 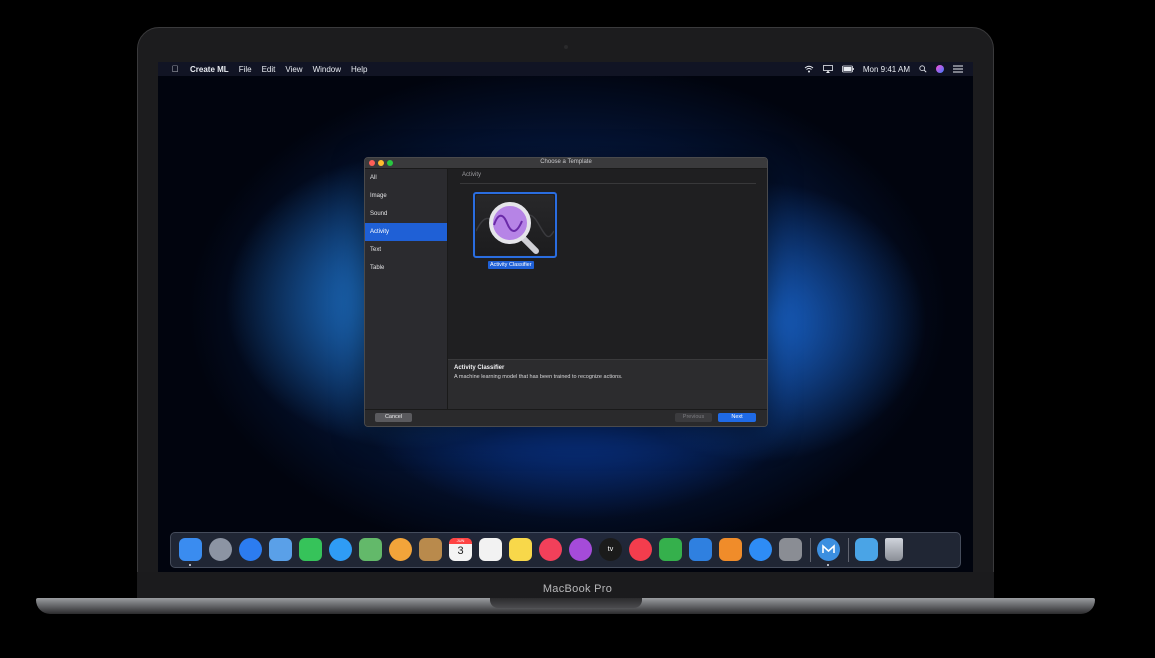 I want to click on dock-facetime-icon, so click(x=310, y=549).